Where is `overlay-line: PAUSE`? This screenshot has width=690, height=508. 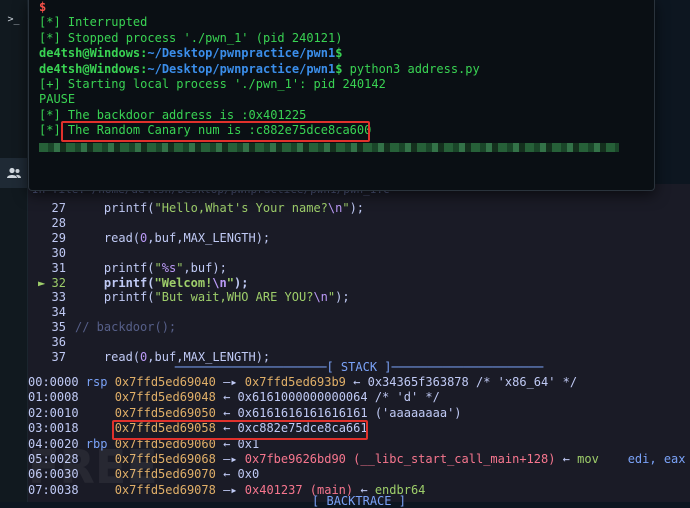
overlay-line: PAUSE is located at coordinates (57, 100).